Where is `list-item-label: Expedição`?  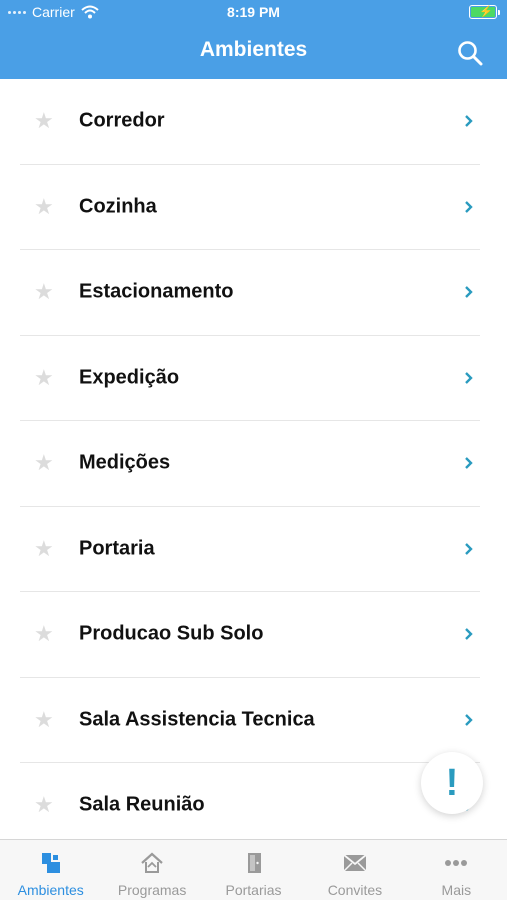 list-item-label: Expedição is located at coordinates (129, 377).